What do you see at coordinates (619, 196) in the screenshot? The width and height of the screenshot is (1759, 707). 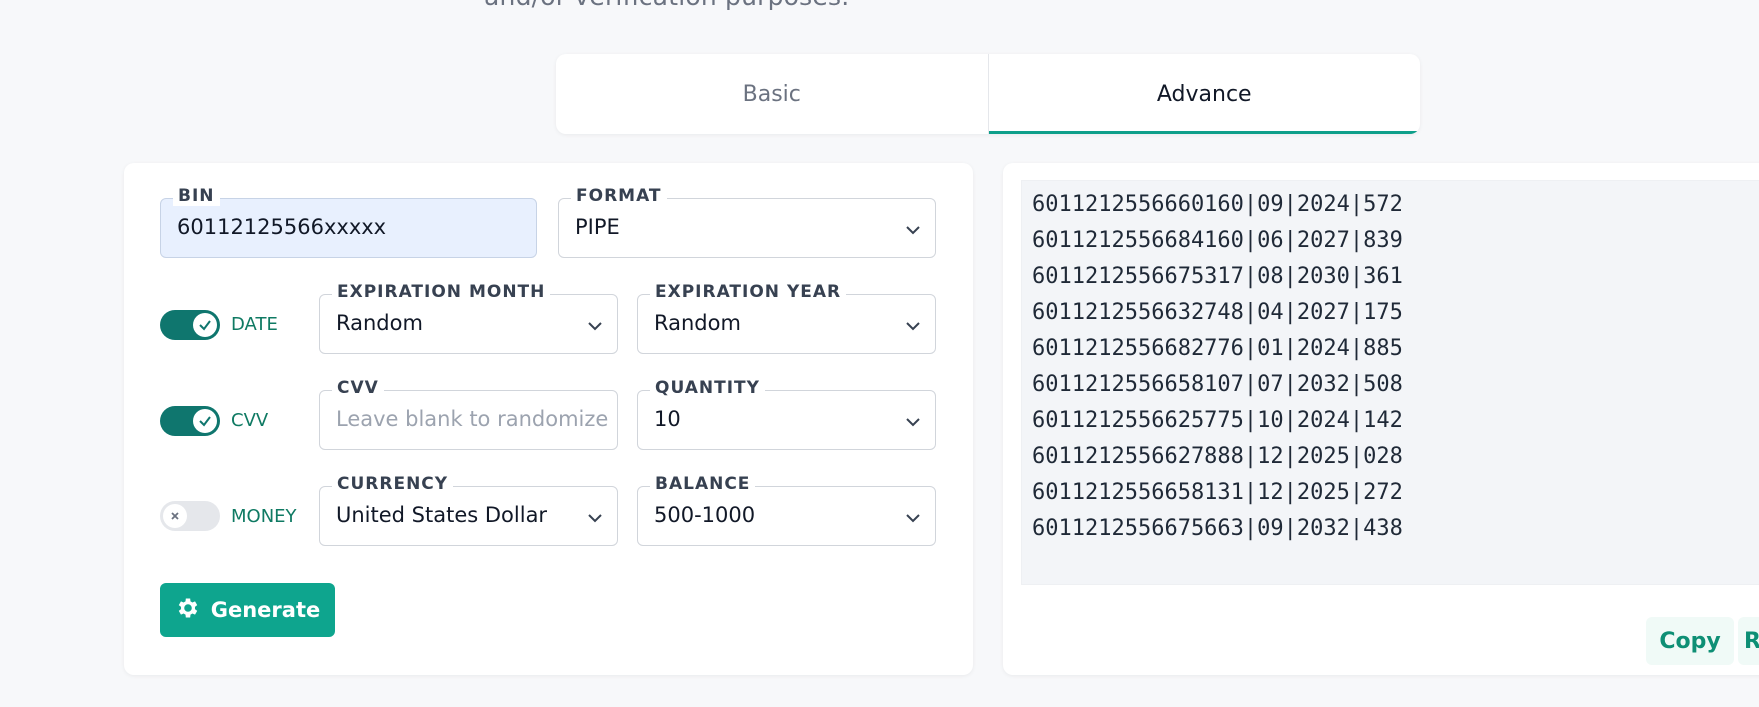 I see `format-label: FORMAT` at bounding box center [619, 196].